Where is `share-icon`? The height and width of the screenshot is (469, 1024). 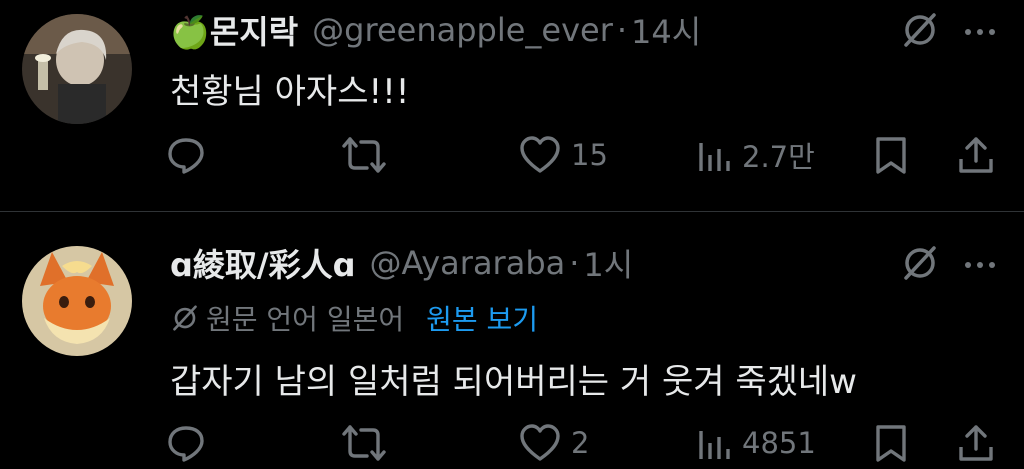 share-icon is located at coordinates (976, 443).